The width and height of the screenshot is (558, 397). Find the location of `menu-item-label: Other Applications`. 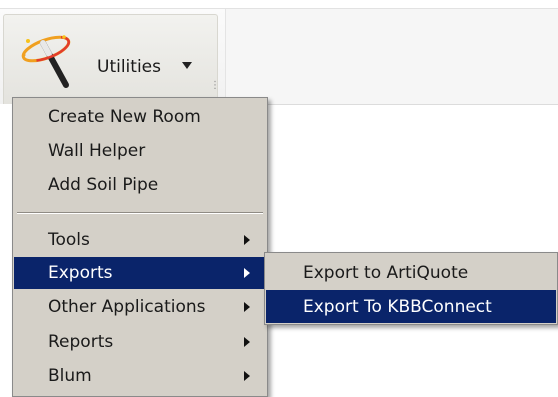

menu-item-label: Other Applications is located at coordinates (127, 307).